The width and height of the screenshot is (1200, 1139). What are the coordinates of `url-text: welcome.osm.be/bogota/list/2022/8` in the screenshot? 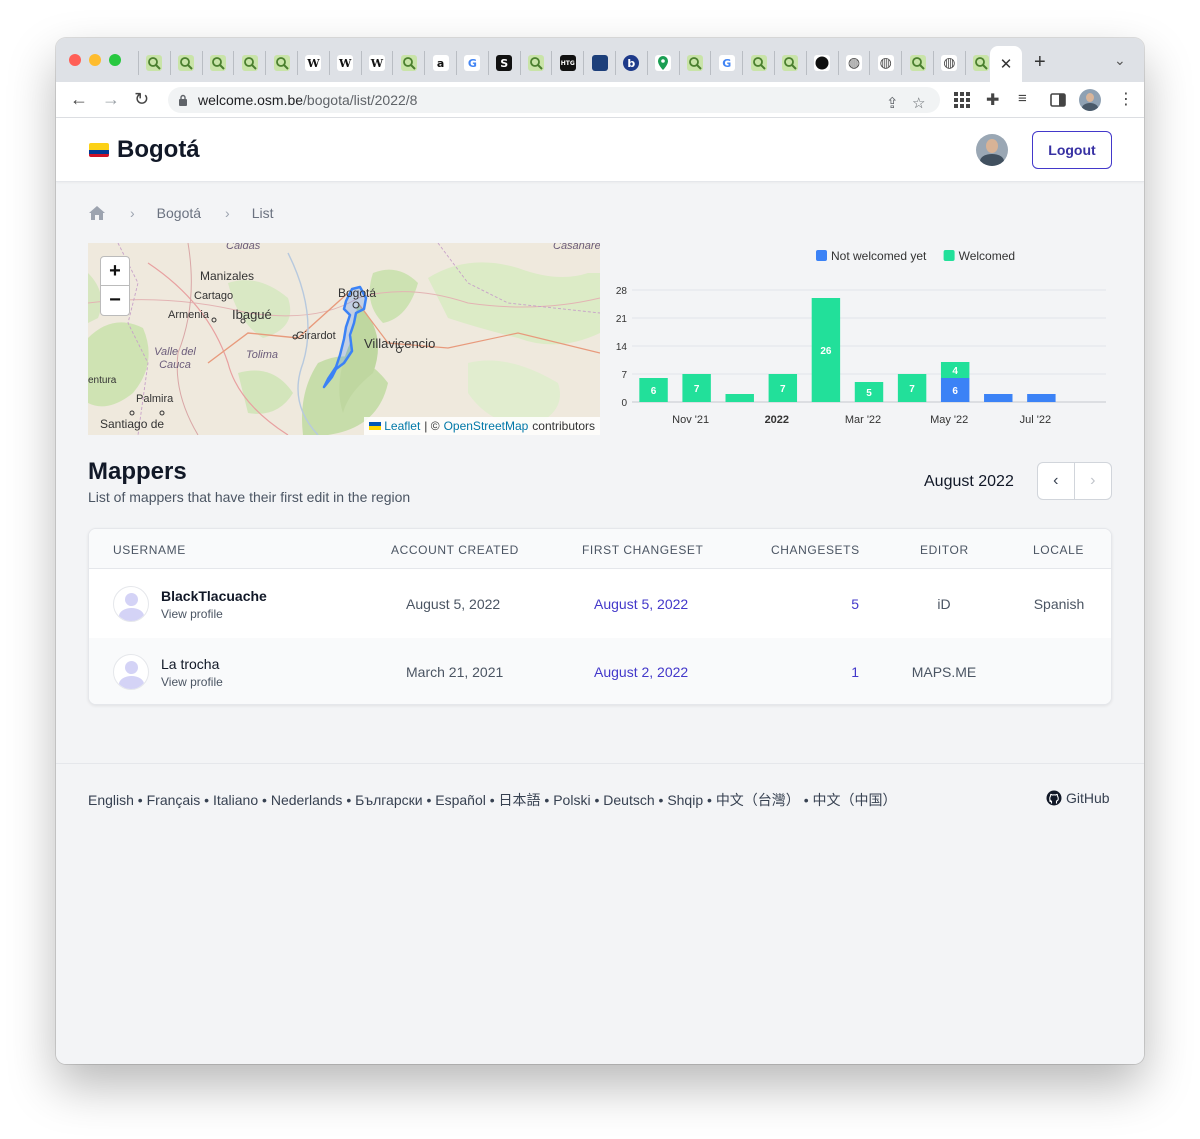 It's located at (307, 100).